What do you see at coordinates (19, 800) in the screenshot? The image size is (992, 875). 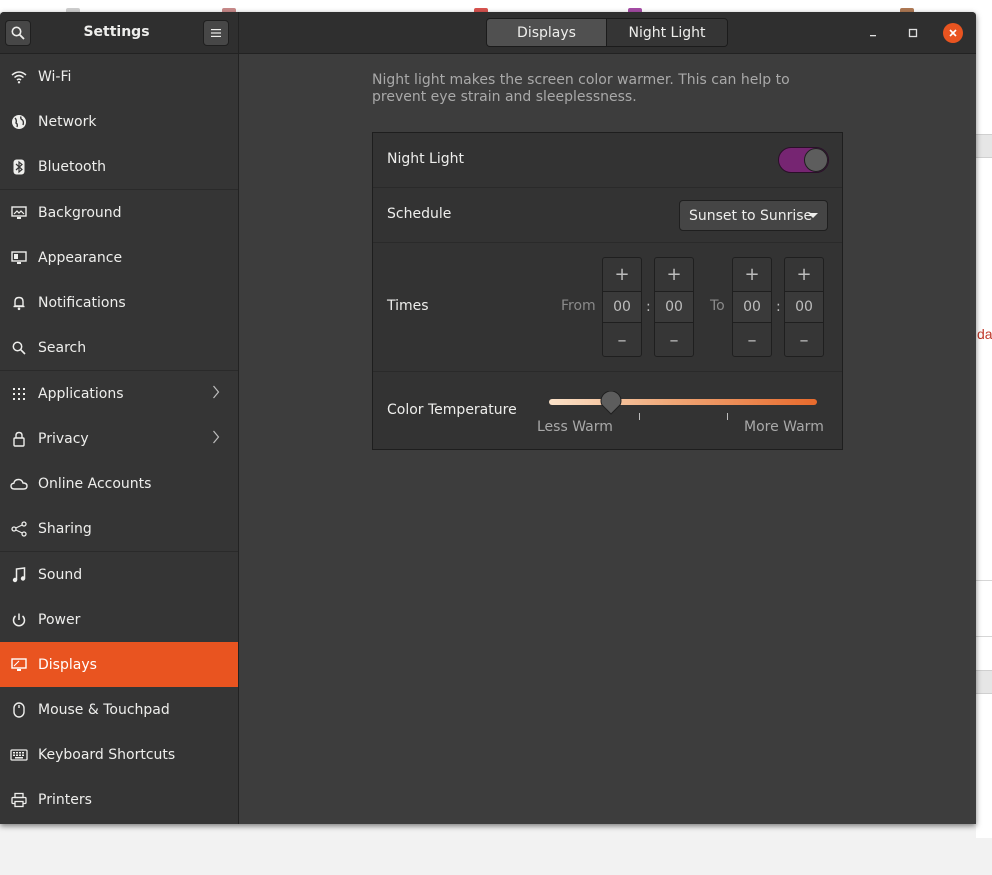 I see `printer-icon` at bounding box center [19, 800].